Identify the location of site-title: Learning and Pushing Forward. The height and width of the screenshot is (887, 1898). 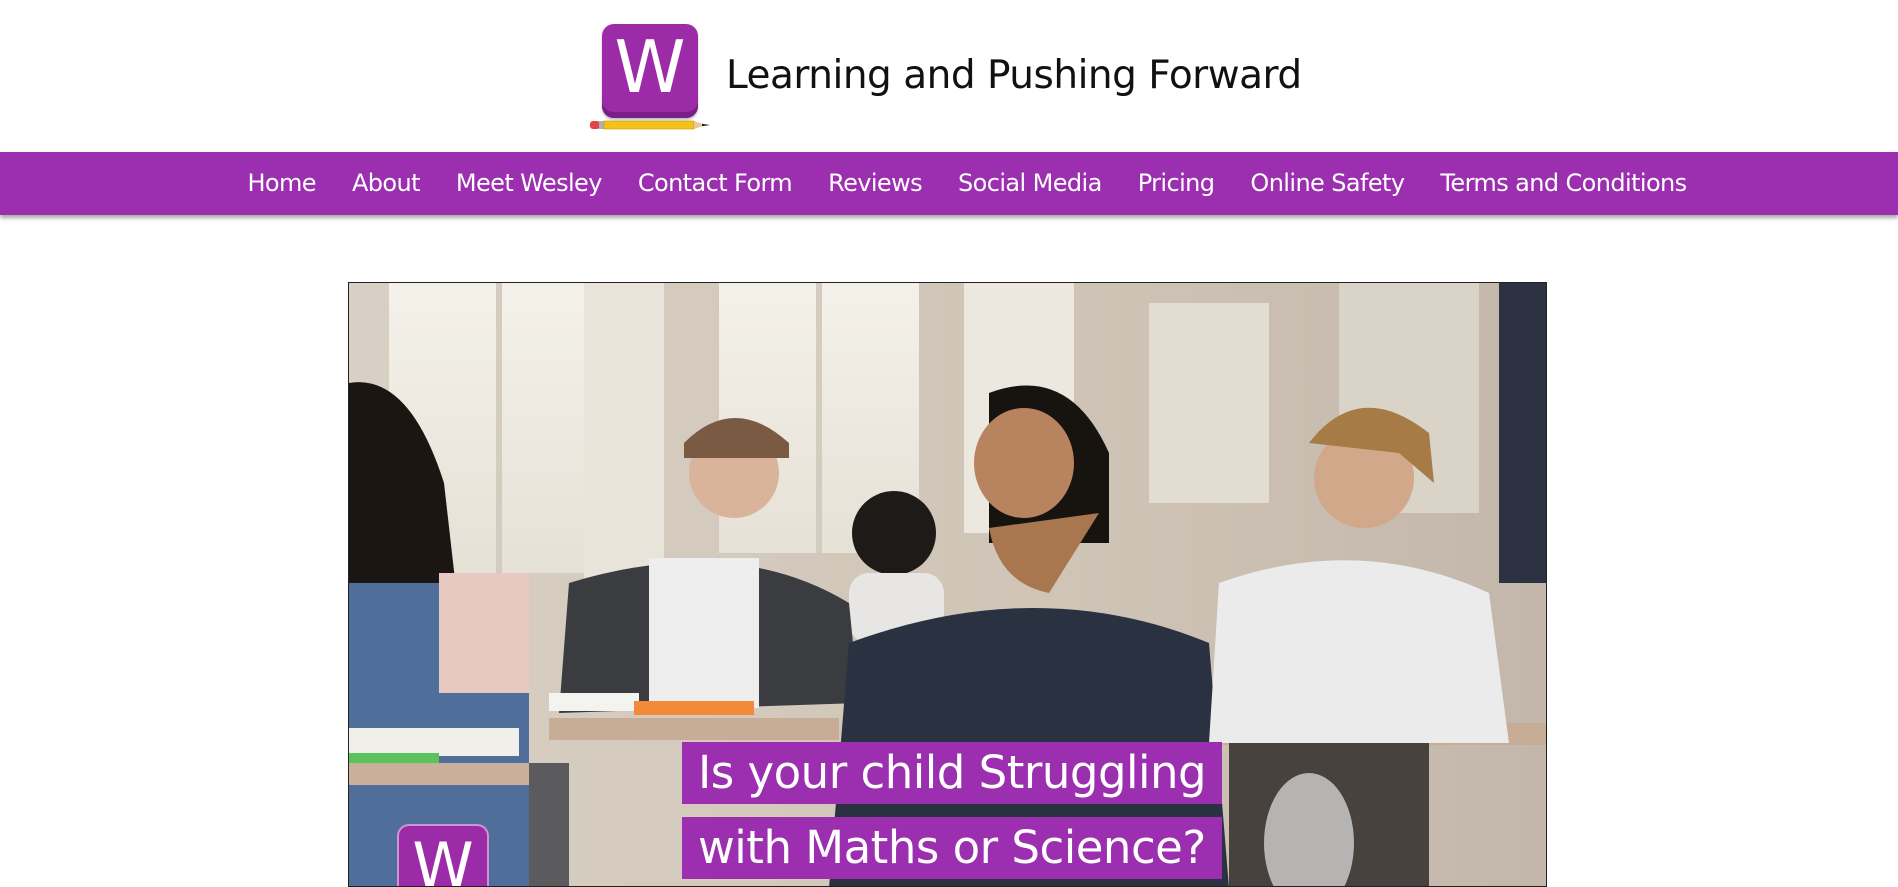
(1014, 75).